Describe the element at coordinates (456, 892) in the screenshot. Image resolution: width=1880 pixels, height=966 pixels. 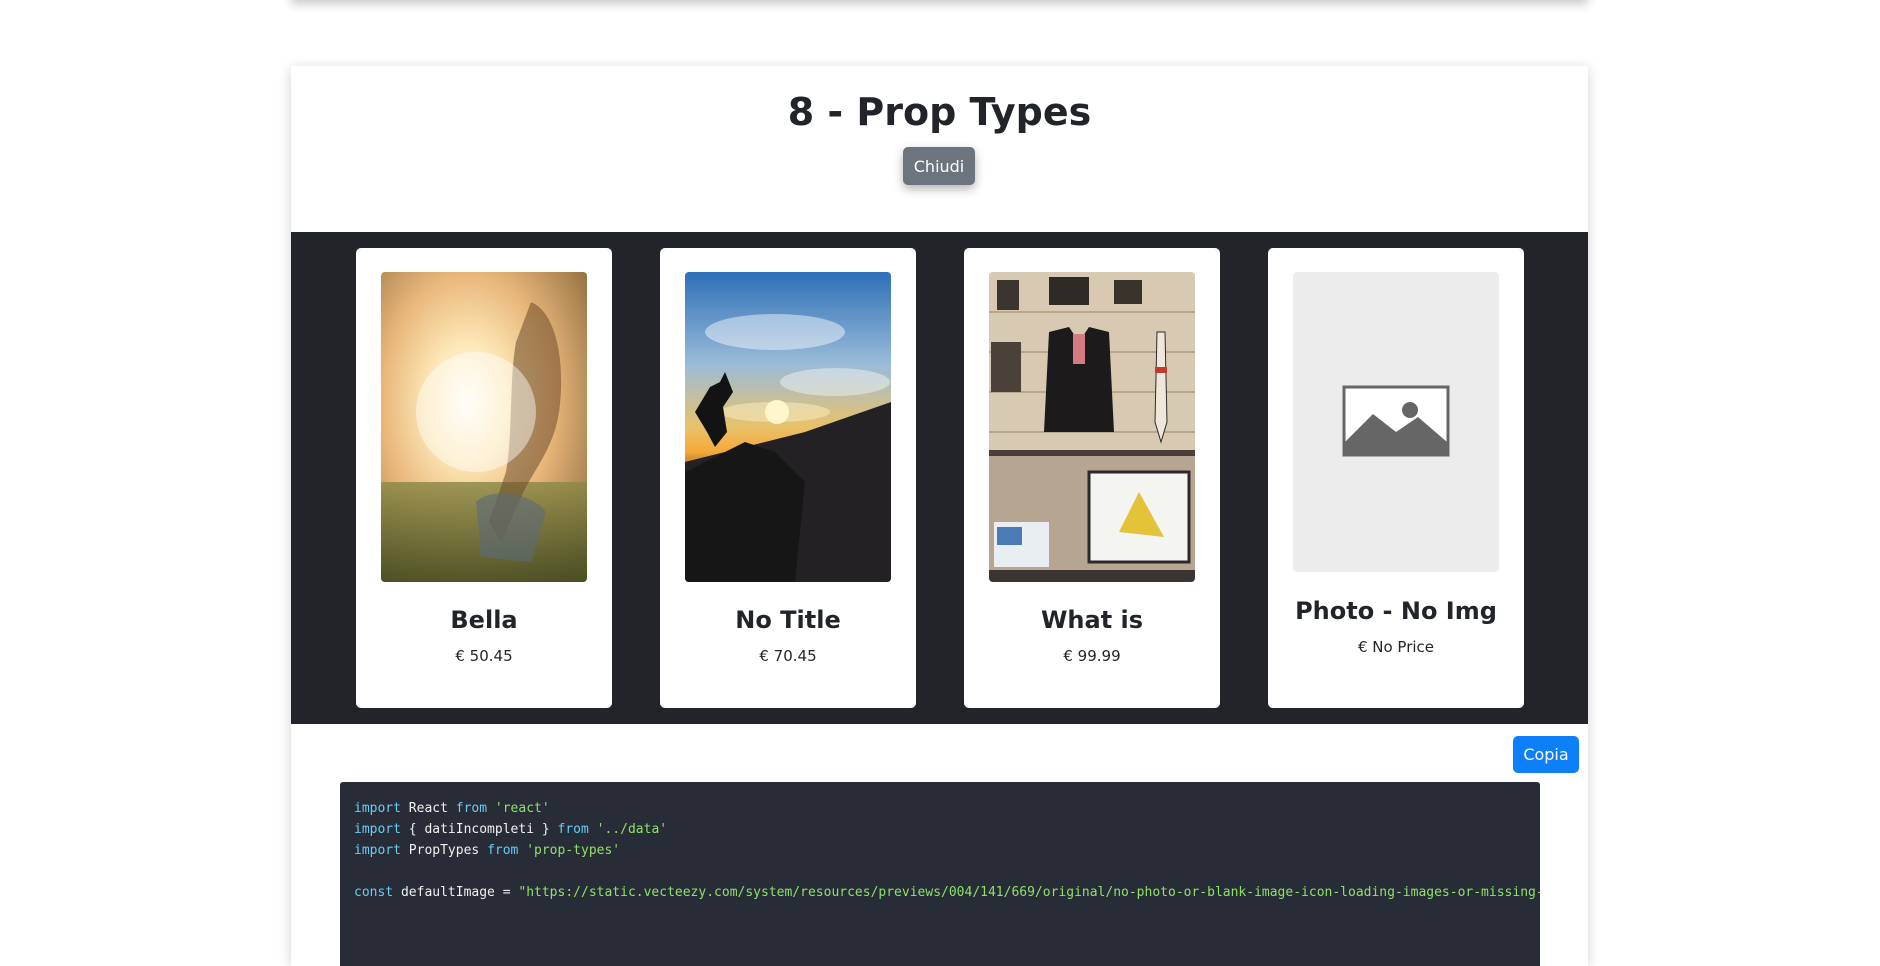
I see `code-token: defaultImage =` at that location.